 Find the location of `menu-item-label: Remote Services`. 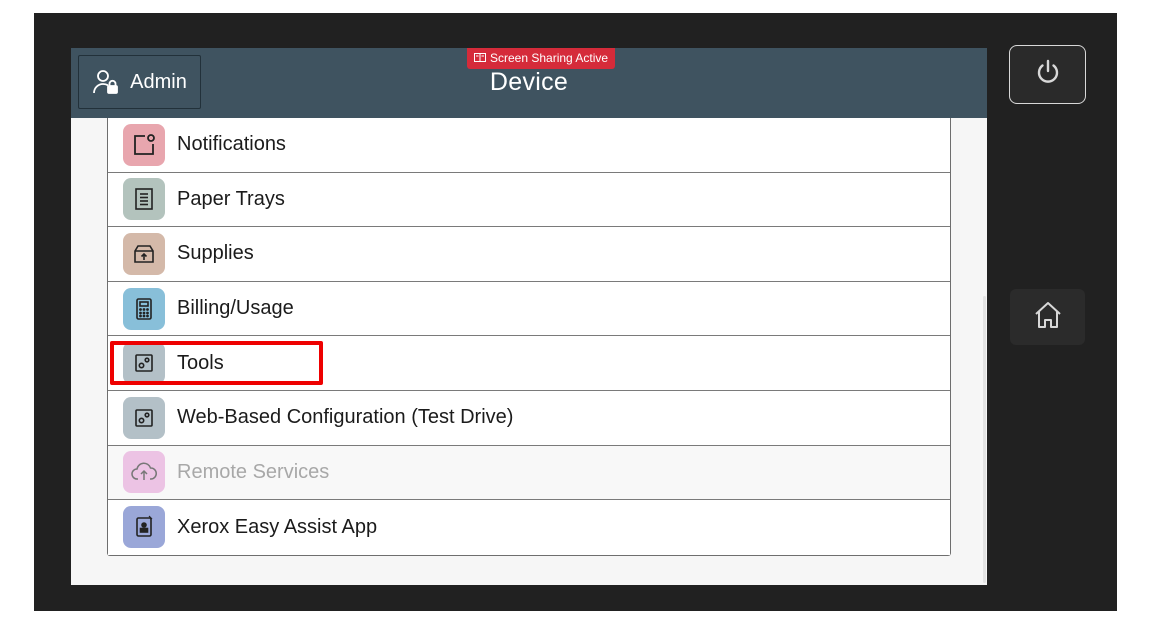

menu-item-label: Remote Services is located at coordinates (253, 471).